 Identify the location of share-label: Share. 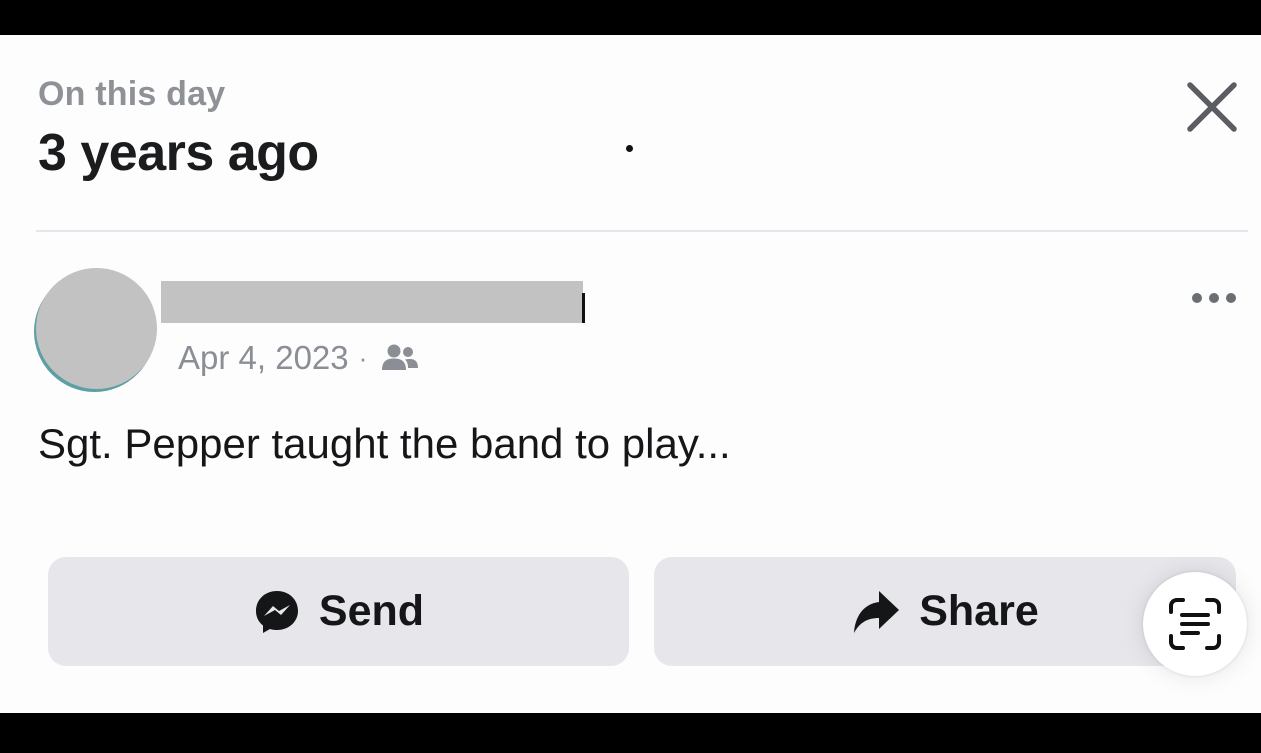
(979, 611).